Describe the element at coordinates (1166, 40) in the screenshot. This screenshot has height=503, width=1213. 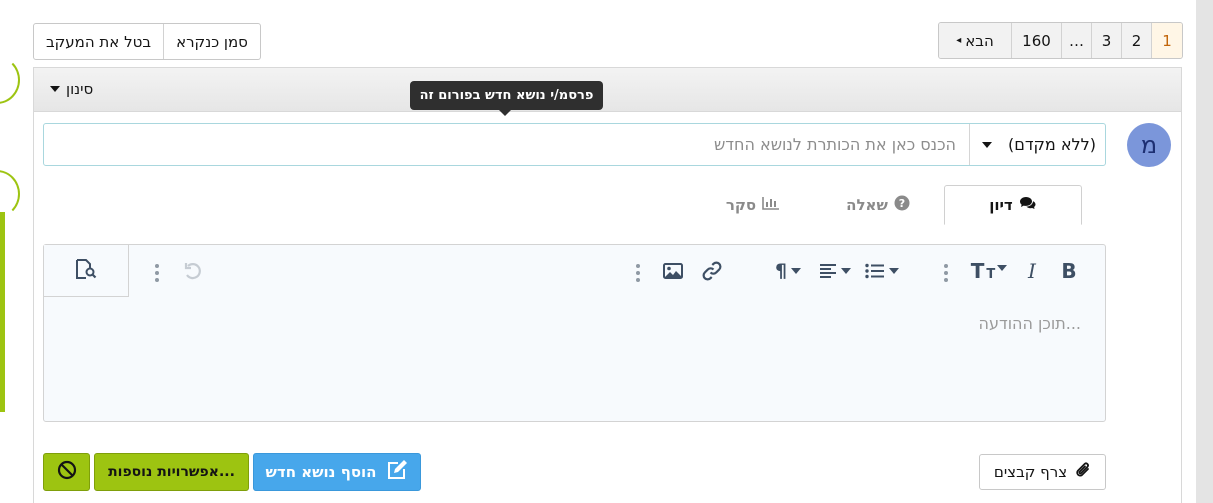
I see `page-link-current: 1` at that location.